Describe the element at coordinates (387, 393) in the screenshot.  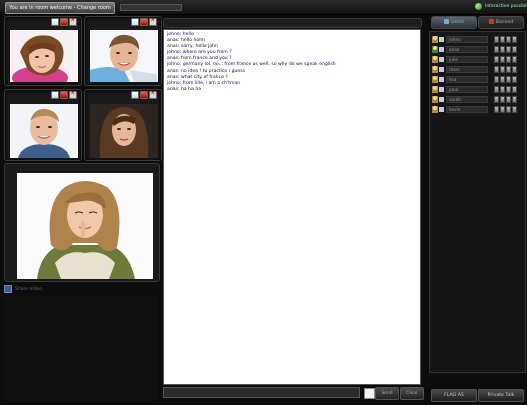
I see `send-button: Send` at that location.